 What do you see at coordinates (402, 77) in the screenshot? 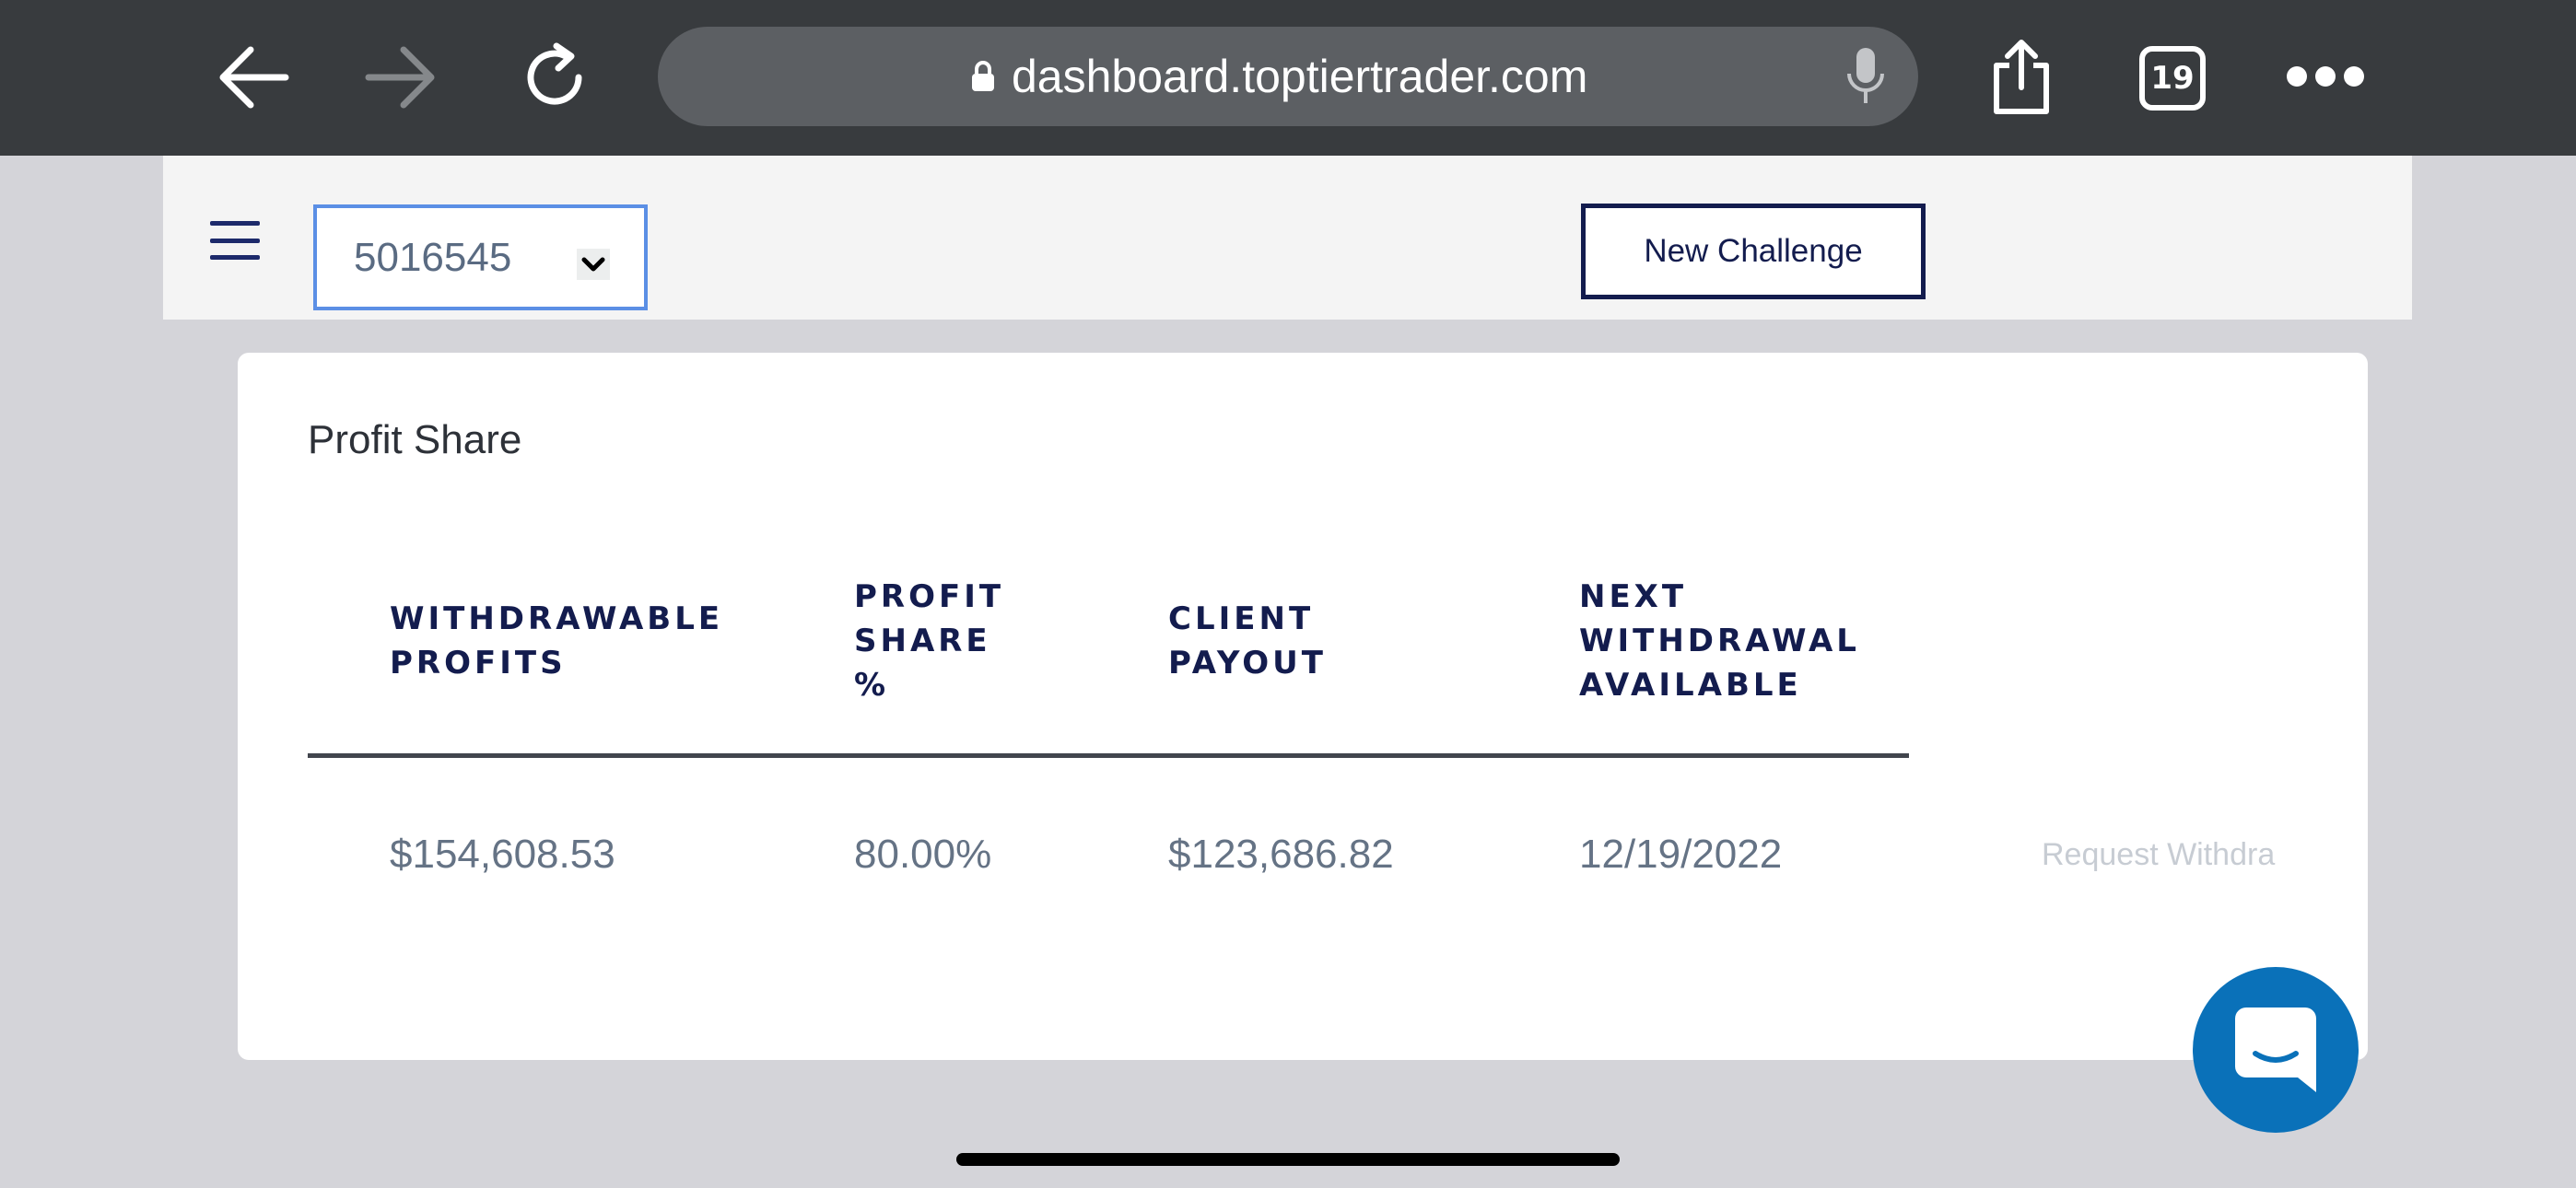
I see `forward-icon` at bounding box center [402, 77].